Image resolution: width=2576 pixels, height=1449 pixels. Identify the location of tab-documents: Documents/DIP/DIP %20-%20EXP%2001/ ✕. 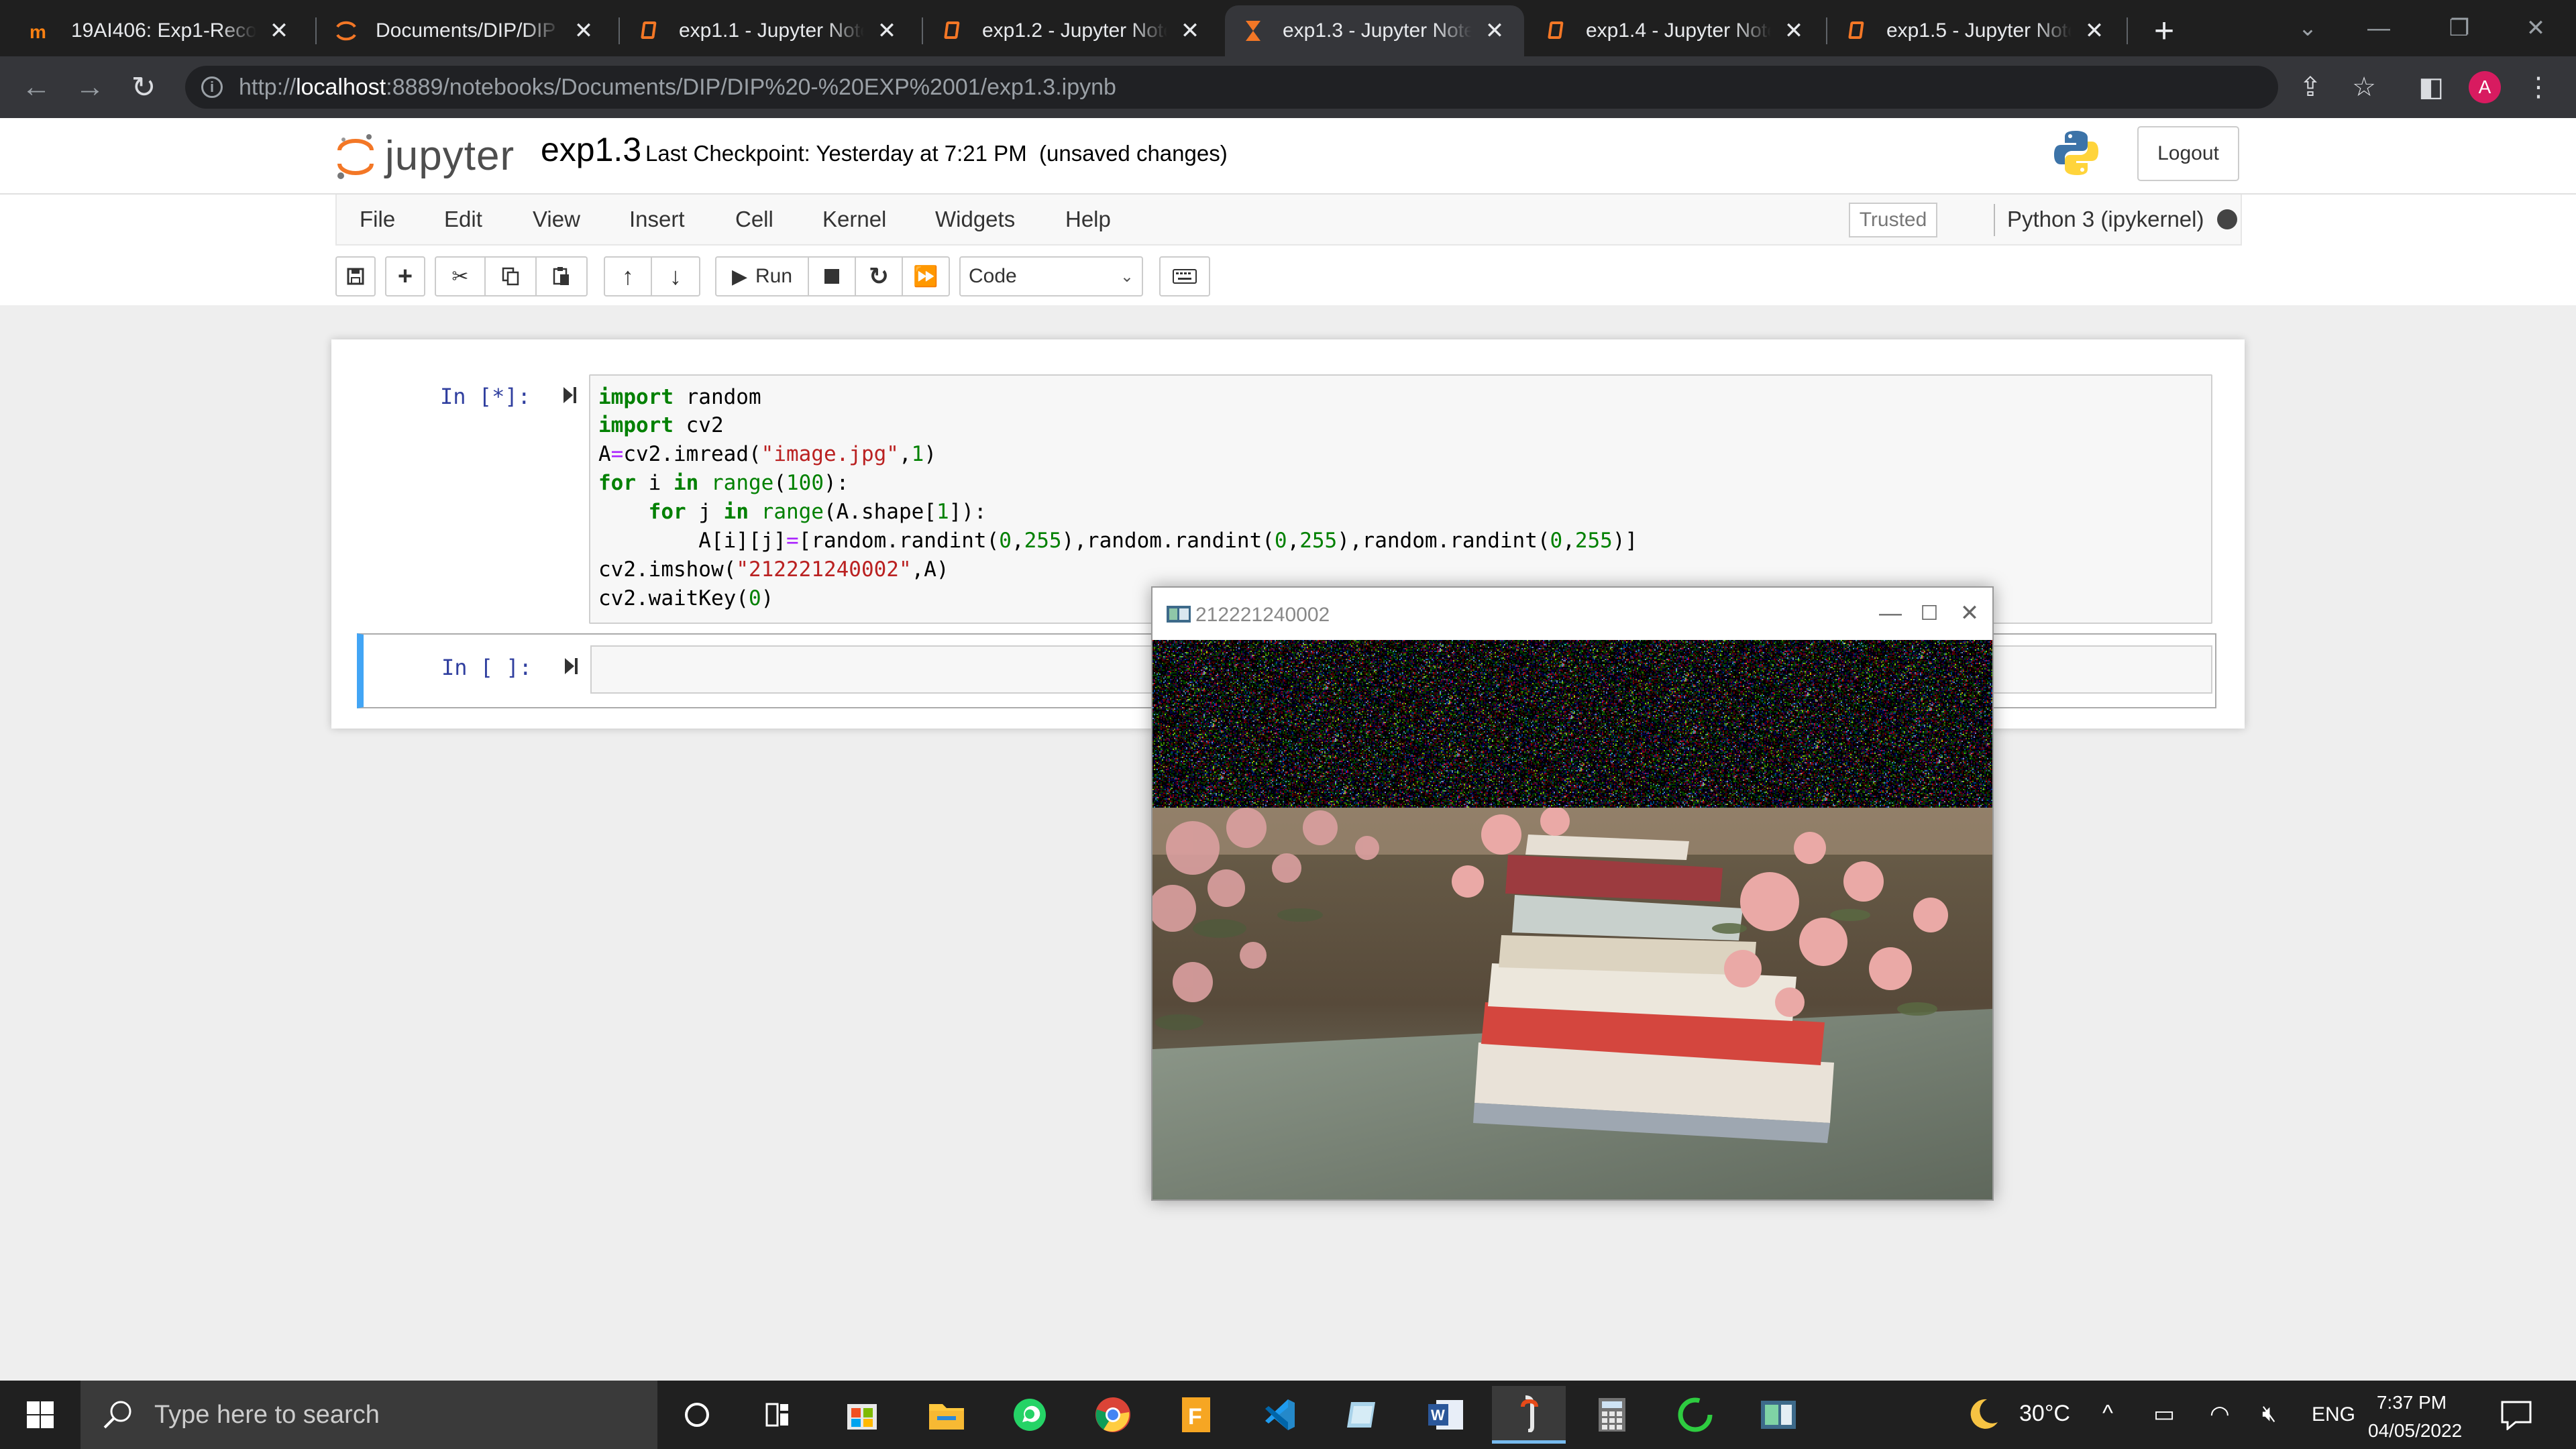
(465, 30).